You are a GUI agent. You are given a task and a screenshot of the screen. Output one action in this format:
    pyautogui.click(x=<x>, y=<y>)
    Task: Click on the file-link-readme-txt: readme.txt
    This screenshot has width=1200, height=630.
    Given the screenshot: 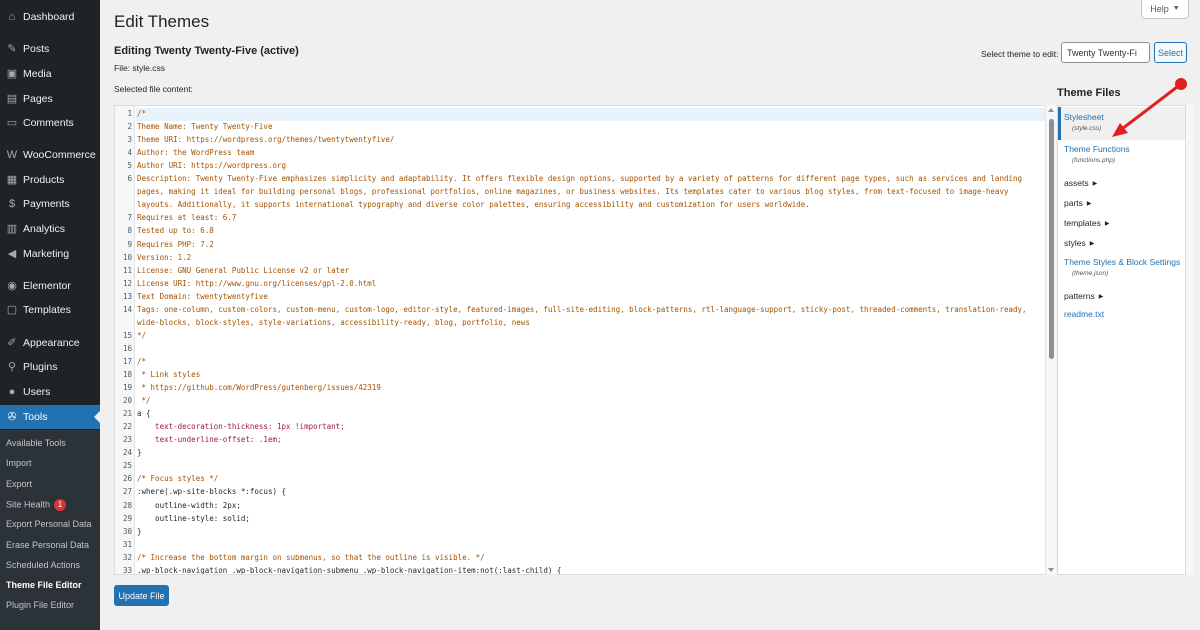 What is the action you would take?
    pyautogui.click(x=1084, y=314)
    